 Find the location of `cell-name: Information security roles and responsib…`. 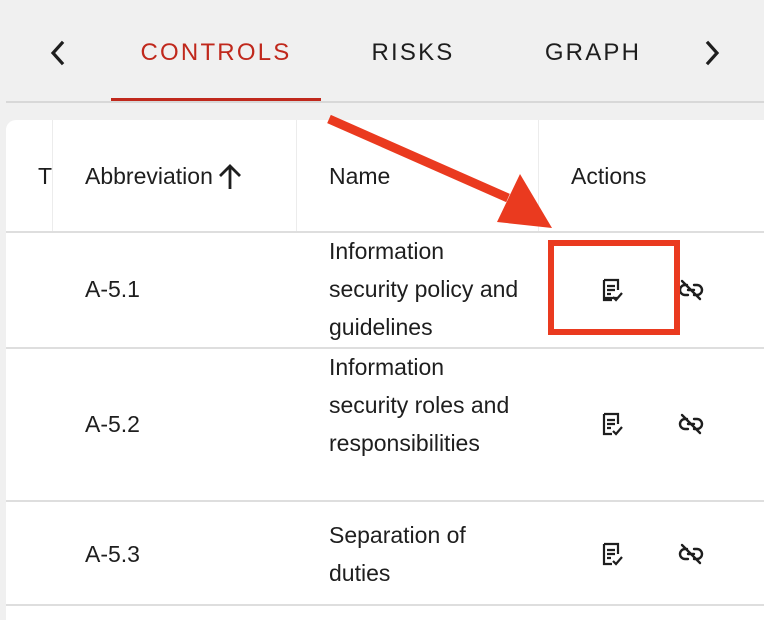

cell-name: Information security roles and responsib… is located at coordinates (419, 405).